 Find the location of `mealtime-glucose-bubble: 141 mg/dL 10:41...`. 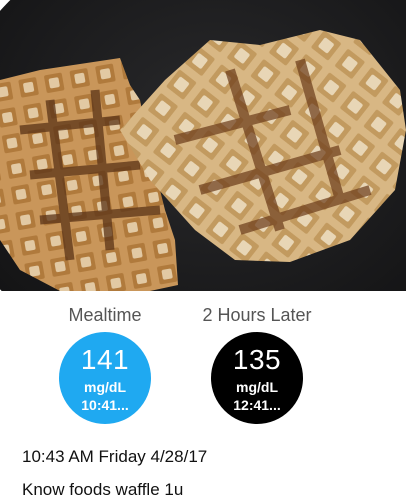

mealtime-glucose-bubble: 141 mg/dL 10:41... is located at coordinates (105, 378).